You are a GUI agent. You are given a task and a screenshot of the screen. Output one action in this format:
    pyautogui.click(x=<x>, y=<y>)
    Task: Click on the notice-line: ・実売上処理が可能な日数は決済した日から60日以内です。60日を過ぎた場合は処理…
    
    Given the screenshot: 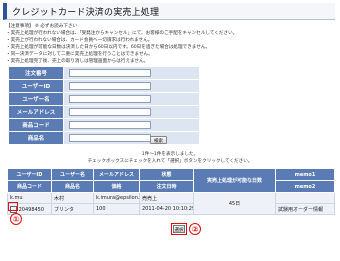 What is the action you would take?
    pyautogui.click(x=108, y=47)
    